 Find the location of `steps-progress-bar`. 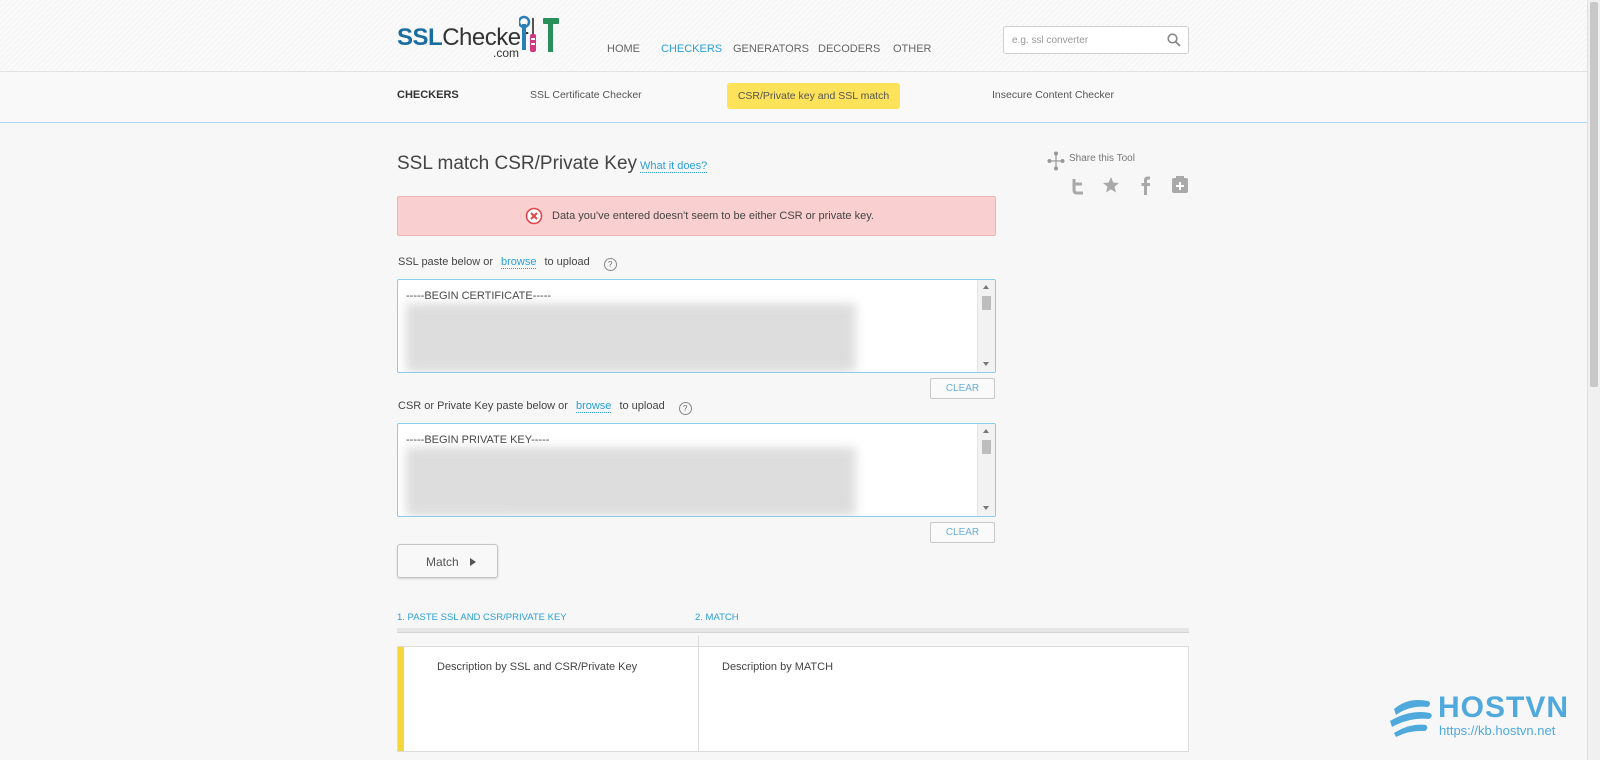

steps-progress-bar is located at coordinates (793, 630).